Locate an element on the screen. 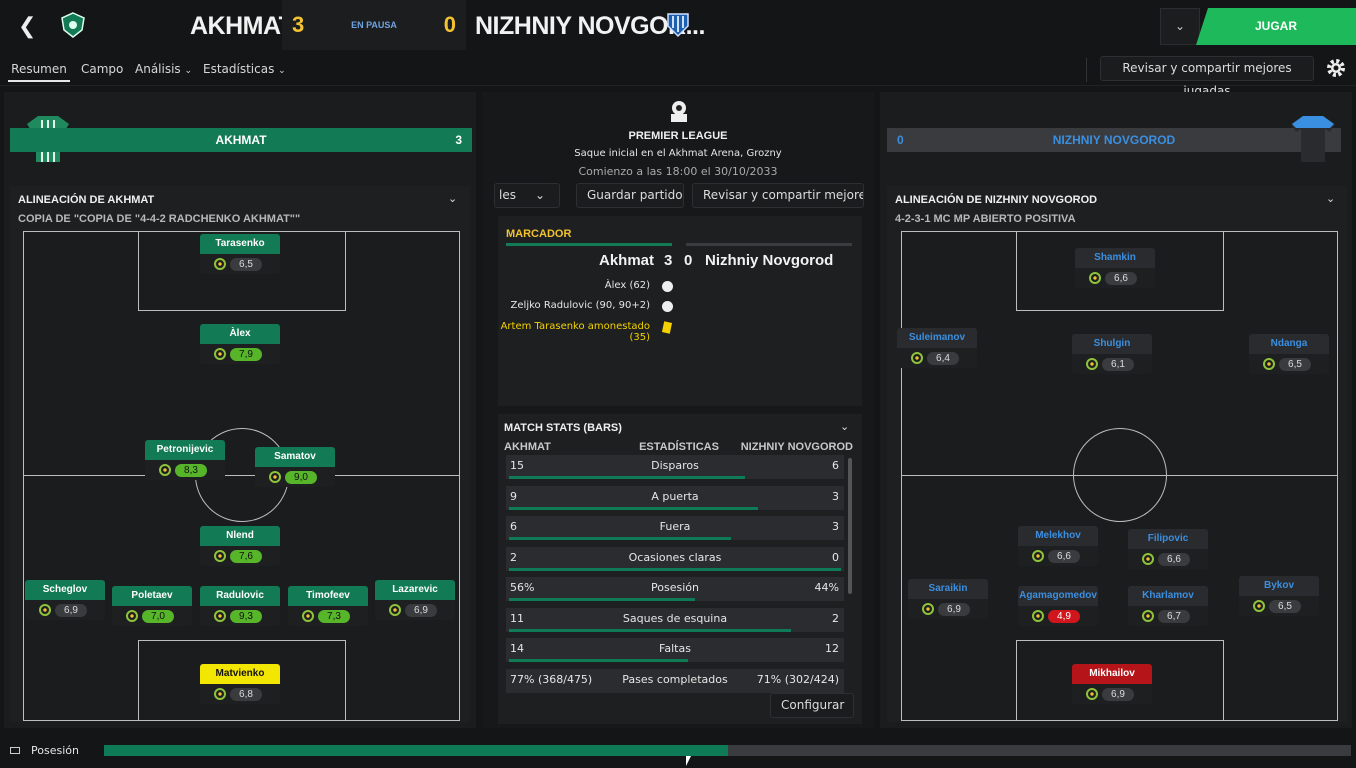 The image size is (1356, 768). player-name-tag: Lazarevic is located at coordinates (415, 590).